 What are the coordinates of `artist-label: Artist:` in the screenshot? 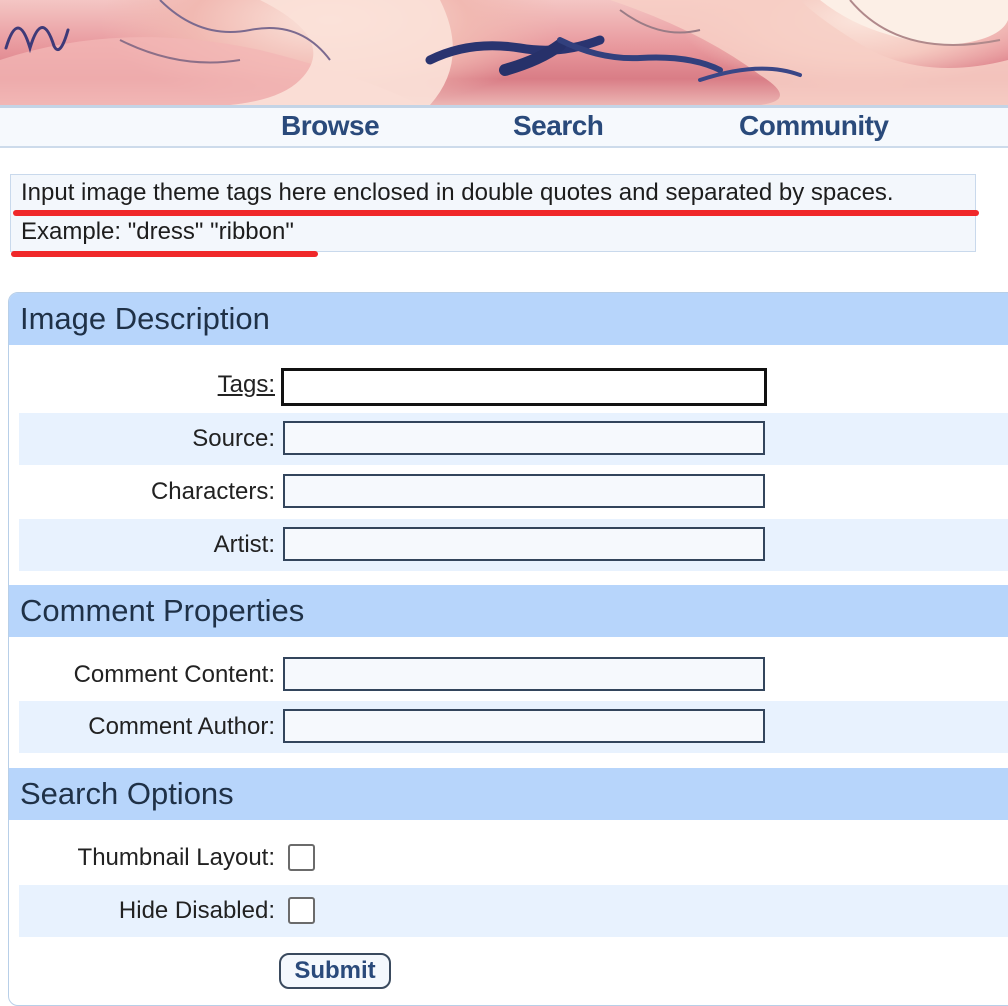 It's located at (244, 544).